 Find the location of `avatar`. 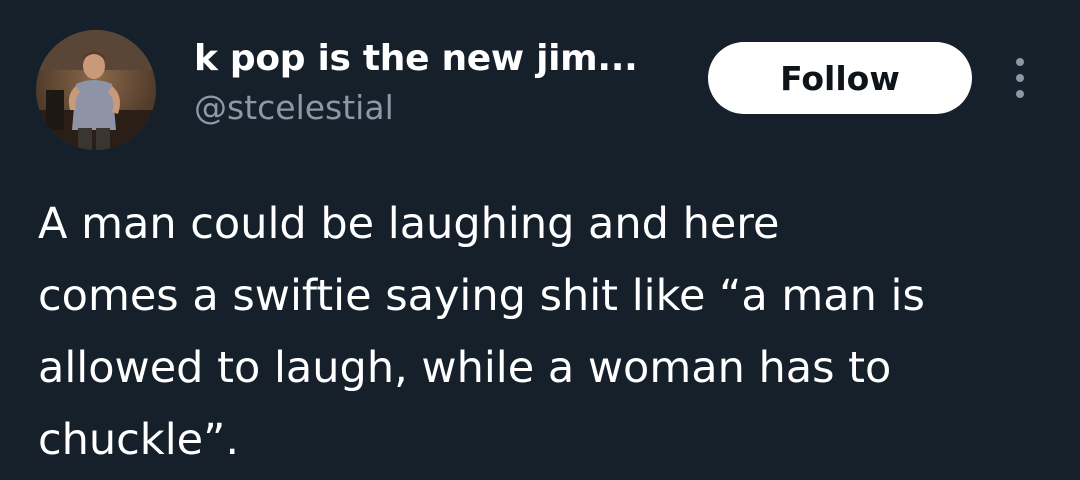

avatar is located at coordinates (96, 90).